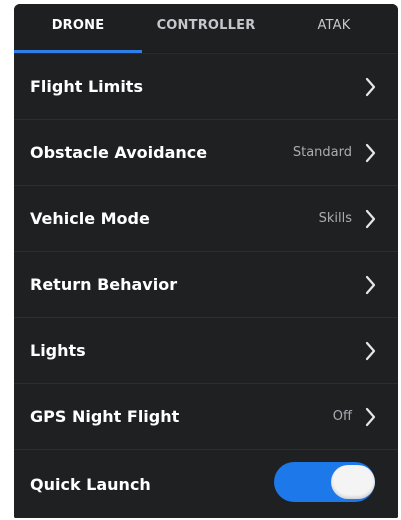  I want to click on quick-launch-toggle, so click(324, 482).